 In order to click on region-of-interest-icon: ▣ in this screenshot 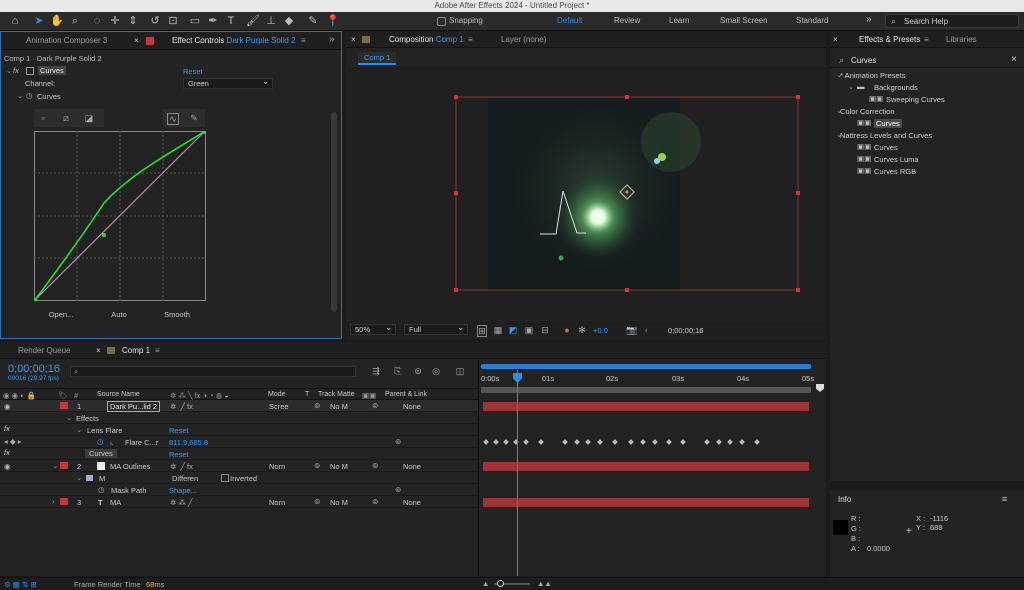, I will do `click(529, 330)`.